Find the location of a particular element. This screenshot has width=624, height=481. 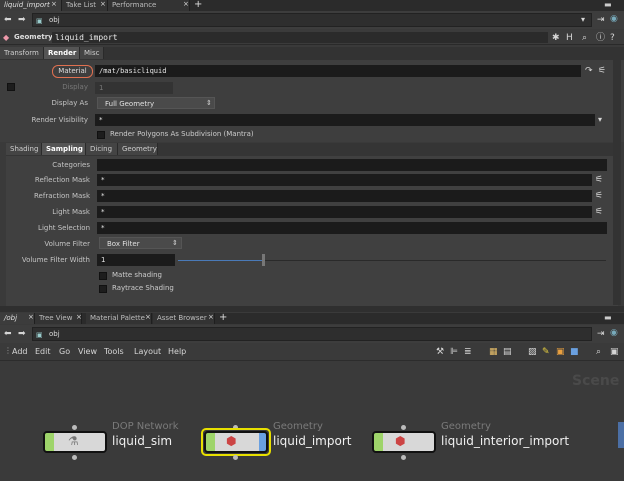

geometry-node-icon: ⬢ is located at coordinates (400, 441).